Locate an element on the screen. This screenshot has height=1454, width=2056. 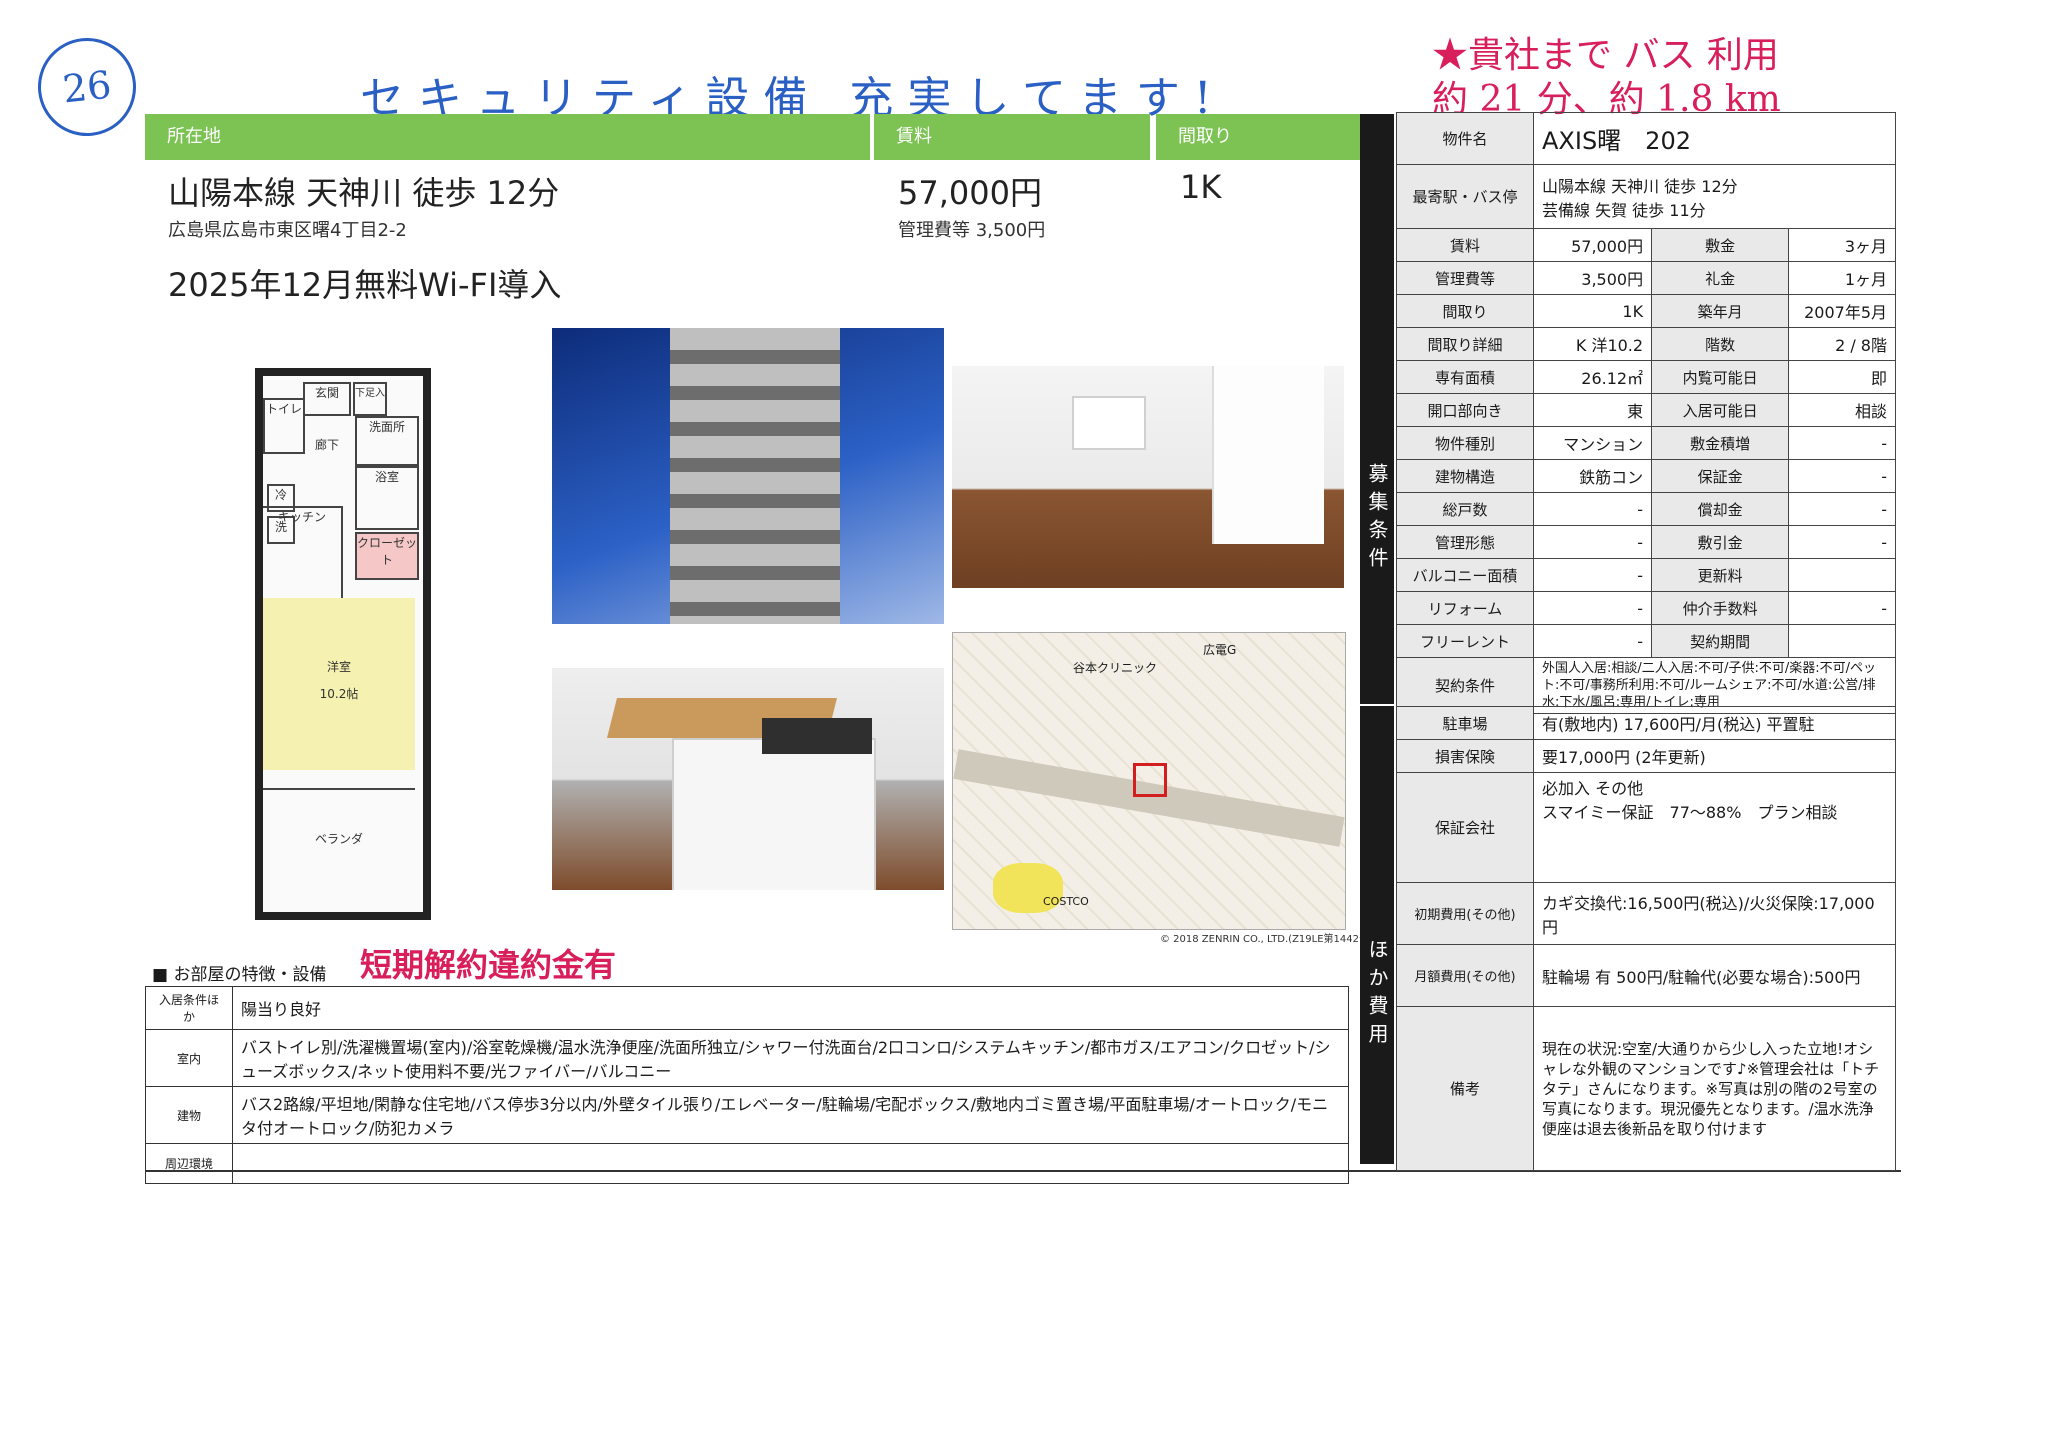
features-label-building: 建物 is located at coordinates (189, 1115).